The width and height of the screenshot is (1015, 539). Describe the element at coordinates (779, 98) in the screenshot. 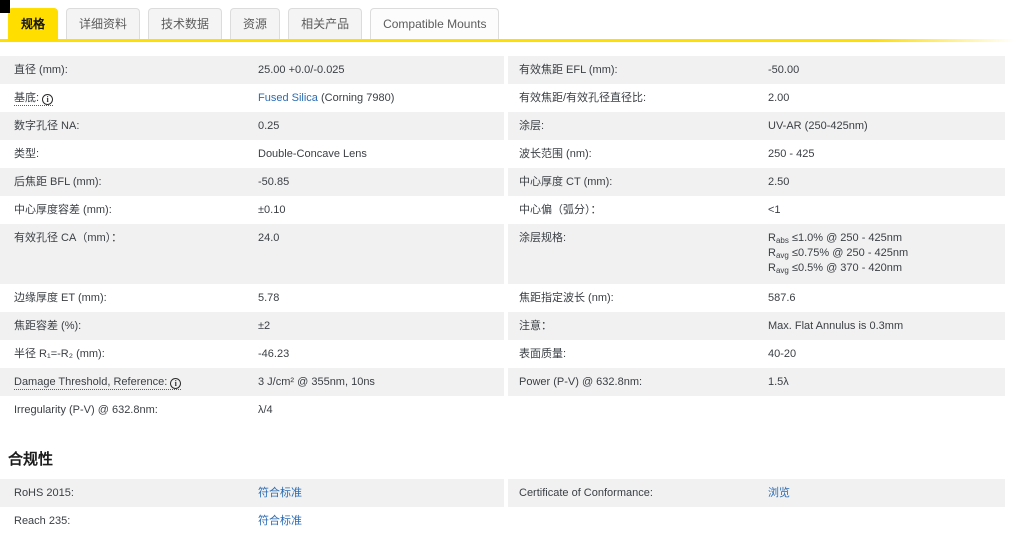

I see `spec-value: 2.00` at that location.